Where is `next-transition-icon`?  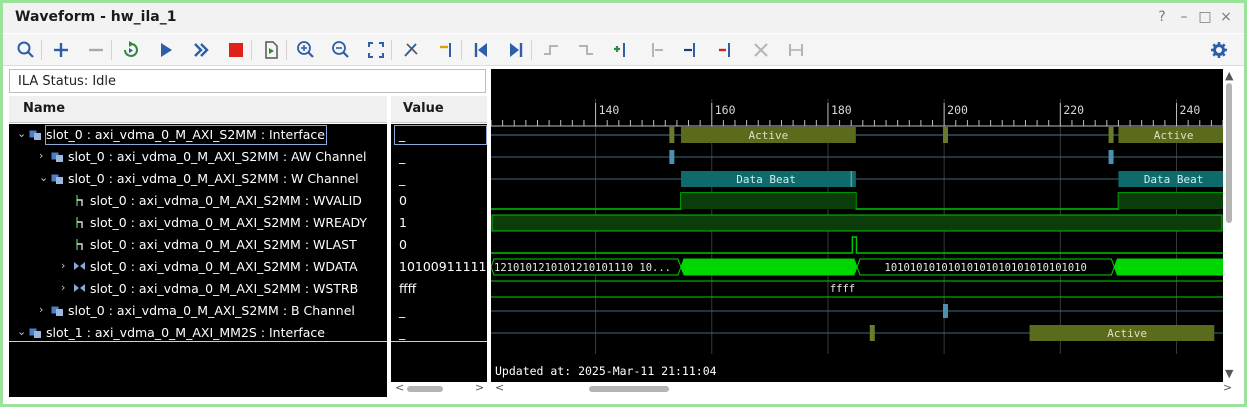 next-transition-icon is located at coordinates (586, 50).